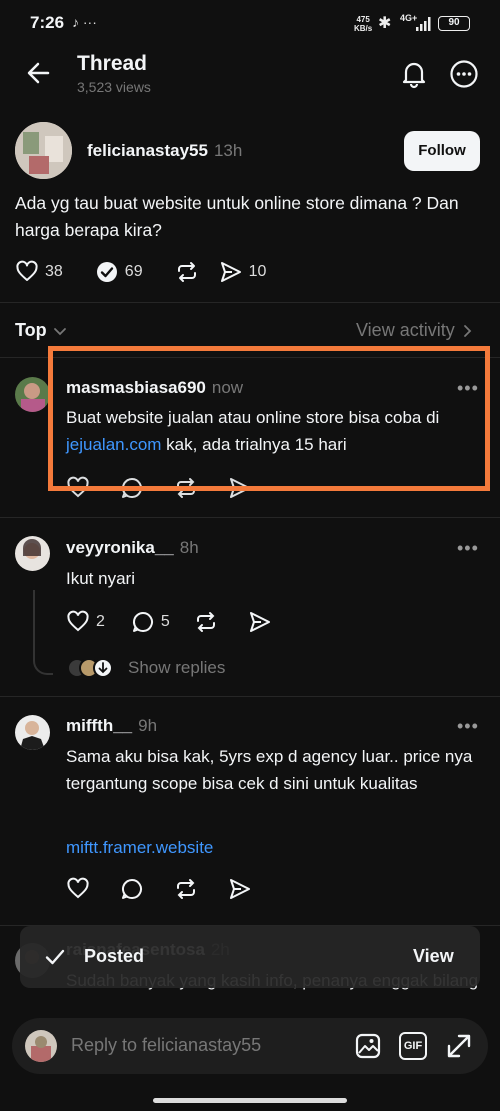 The width and height of the screenshot is (500, 1111). I want to click on reply-time: 9h, so click(148, 725).